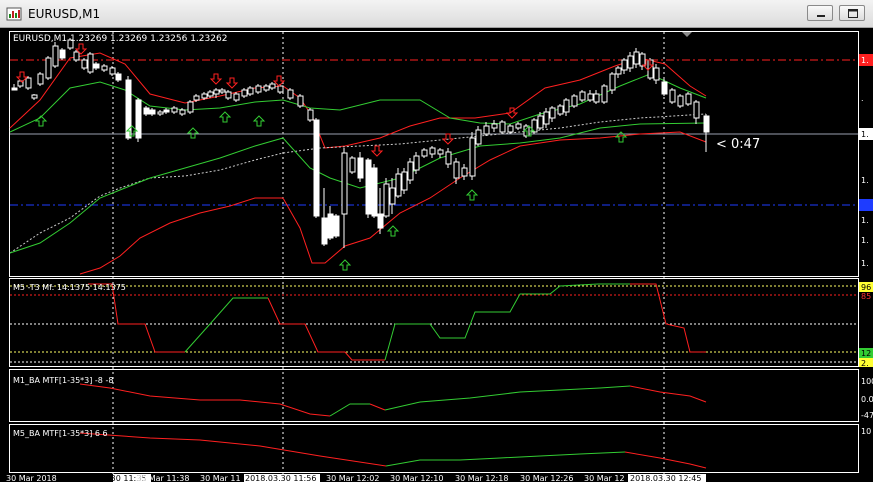  Describe the element at coordinates (64, 14) in the screenshot. I see `window-title: EURUSD,M1` at that location.